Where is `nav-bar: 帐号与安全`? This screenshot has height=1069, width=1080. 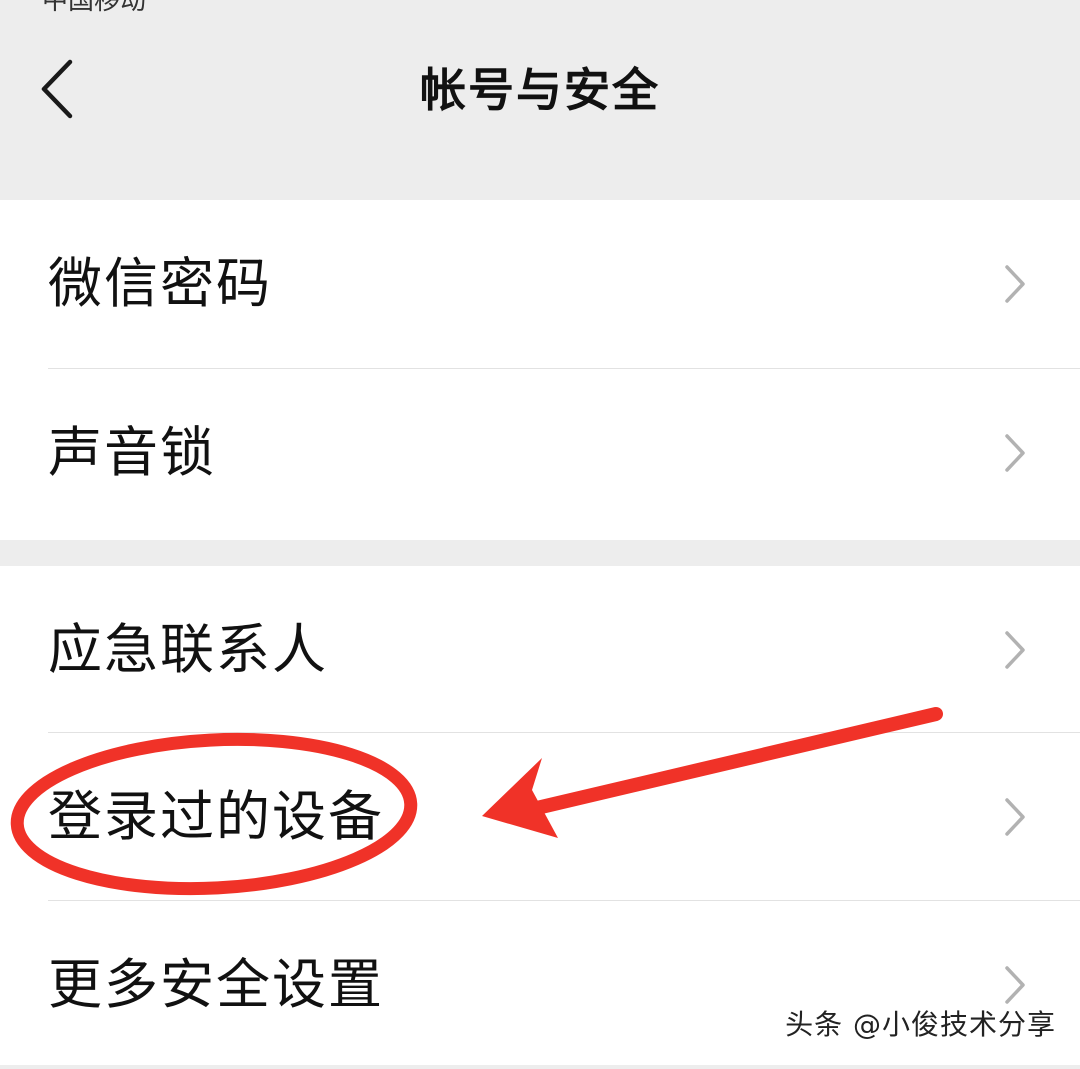
nav-bar: 帐号与安全 is located at coordinates (540, 92).